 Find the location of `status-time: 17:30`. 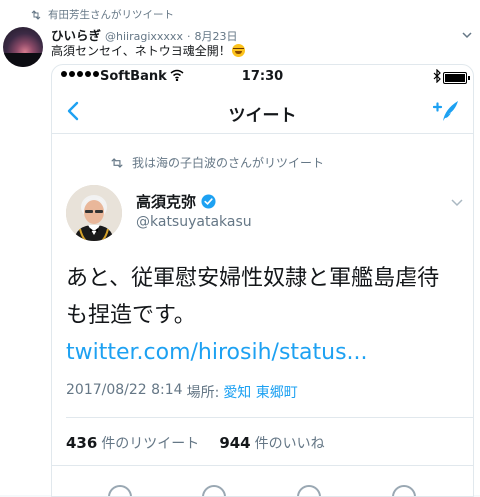

status-time: 17:30 is located at coordinates (262, 76).